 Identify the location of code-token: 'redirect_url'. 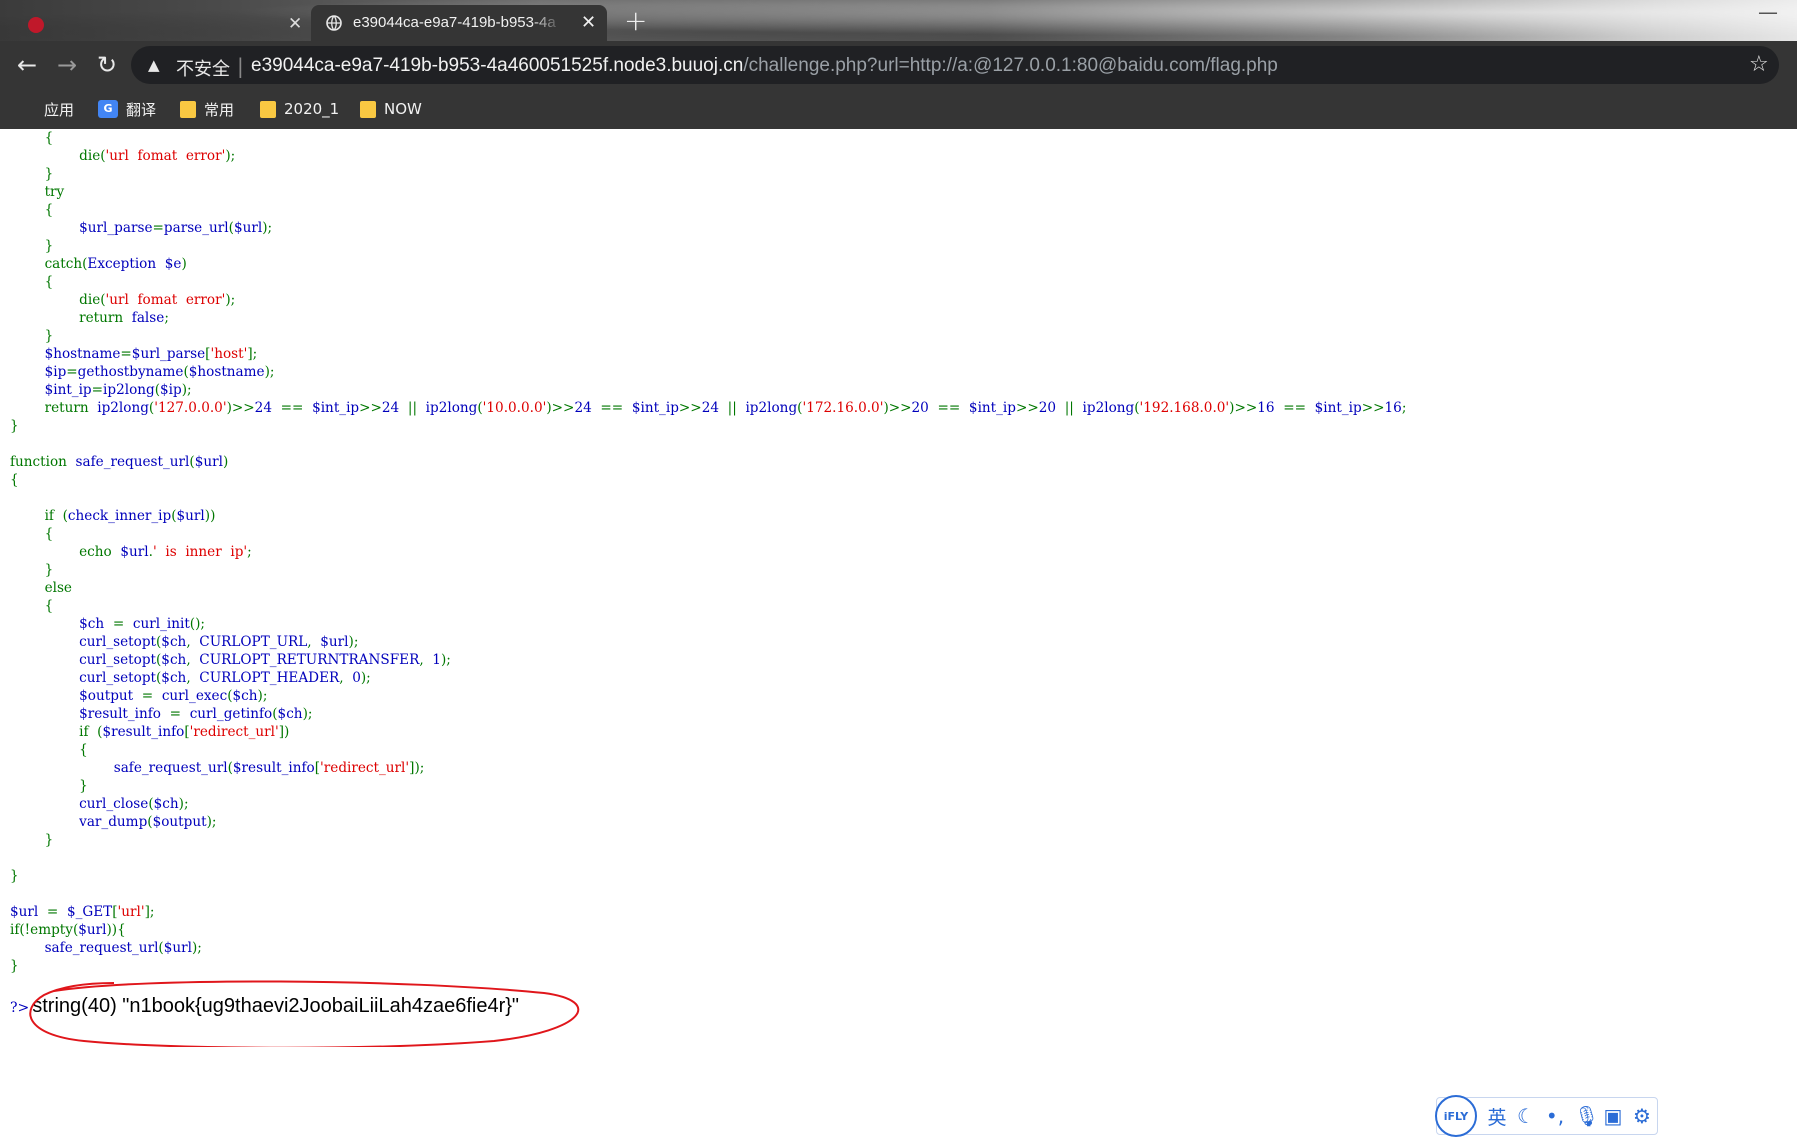
(365, 768).